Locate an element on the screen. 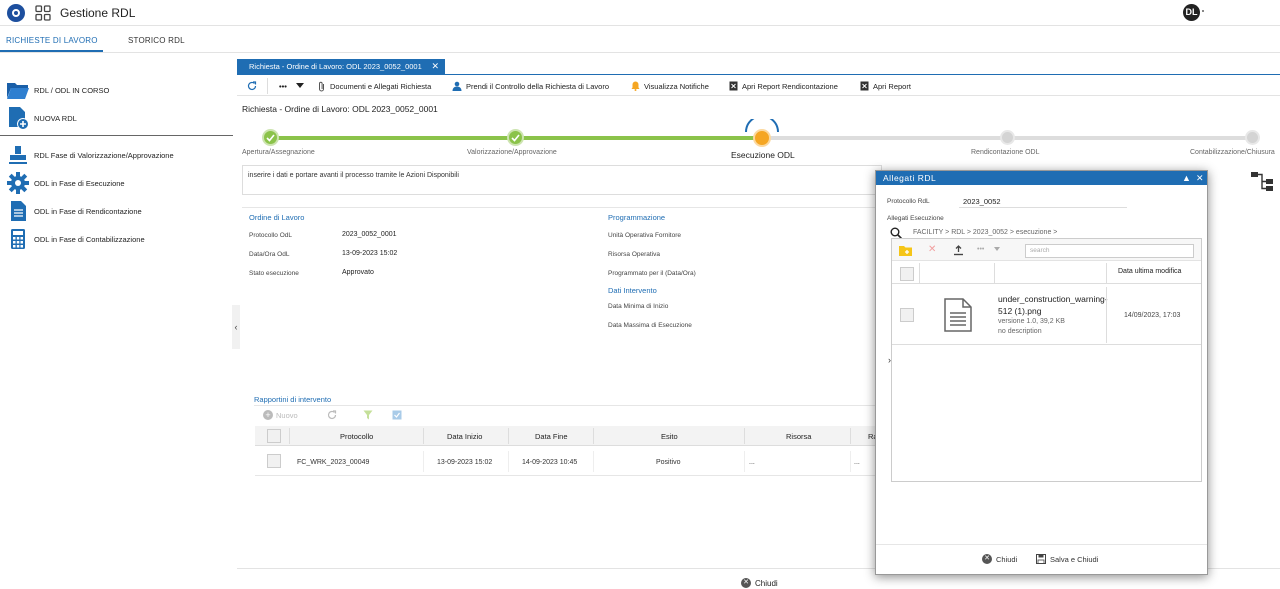  select-all-checkbox is located at coordinates (274, 436).